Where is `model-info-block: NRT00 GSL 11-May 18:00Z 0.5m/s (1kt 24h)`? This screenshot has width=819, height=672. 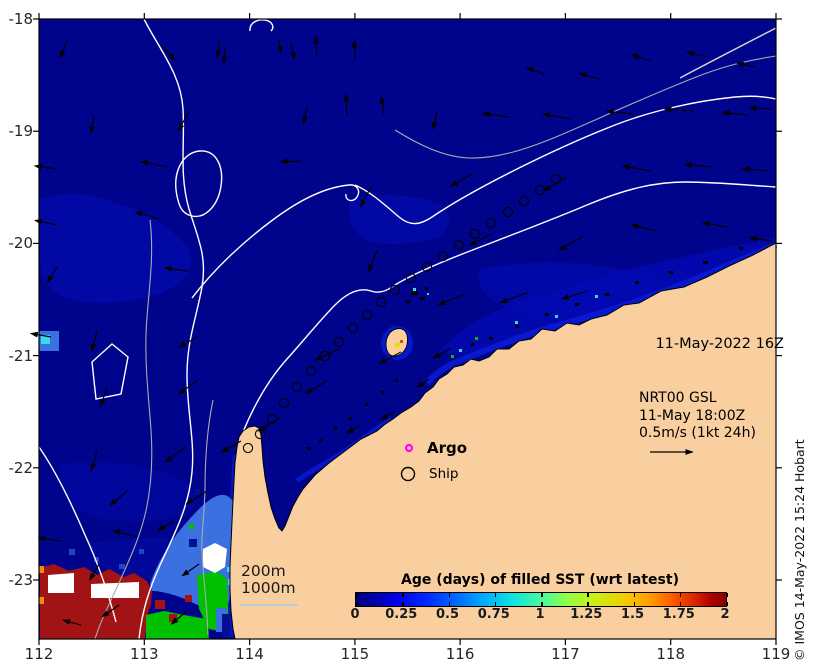
model-info-block: NRT00 GSL 11-May 18:00Z 0.5m/s (1kt 24h) is located at coordinates (697, 416).